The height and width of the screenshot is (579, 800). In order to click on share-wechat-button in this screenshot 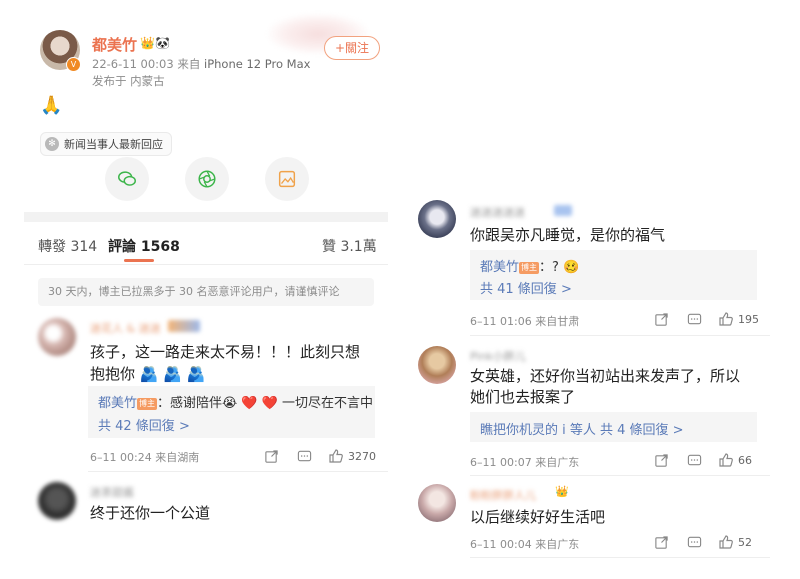, I will do `click(127, 179)`.